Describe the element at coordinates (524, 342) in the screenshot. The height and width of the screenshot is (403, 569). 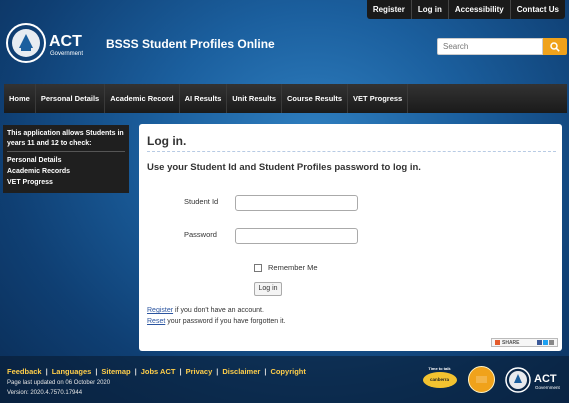
I see `share-button: SHARE` at that location.